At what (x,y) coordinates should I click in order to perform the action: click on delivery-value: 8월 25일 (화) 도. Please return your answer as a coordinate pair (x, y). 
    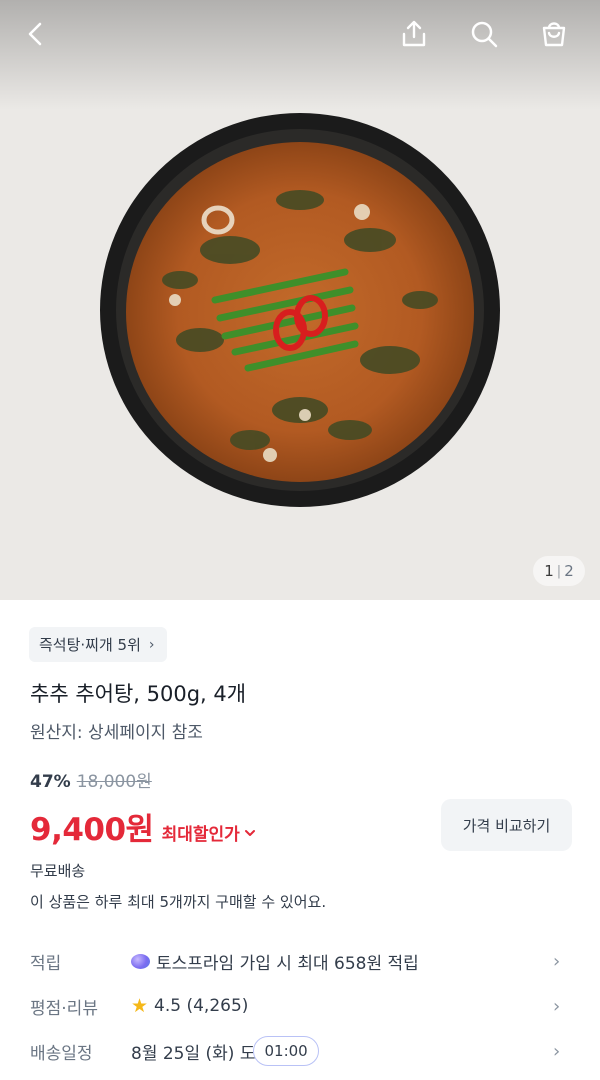
    Looking at the image, I should click on (193, 1053).